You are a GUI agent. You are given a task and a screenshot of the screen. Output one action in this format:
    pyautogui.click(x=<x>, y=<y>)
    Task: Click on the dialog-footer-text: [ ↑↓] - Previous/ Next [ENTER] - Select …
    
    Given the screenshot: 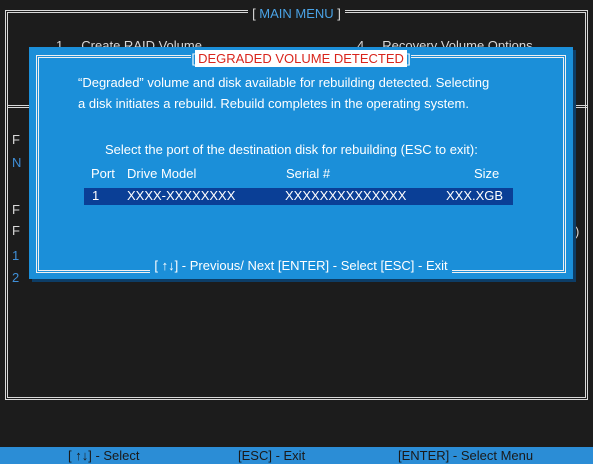 What is the action you would take?
    pyautogui.click(x=301, y=265)
    